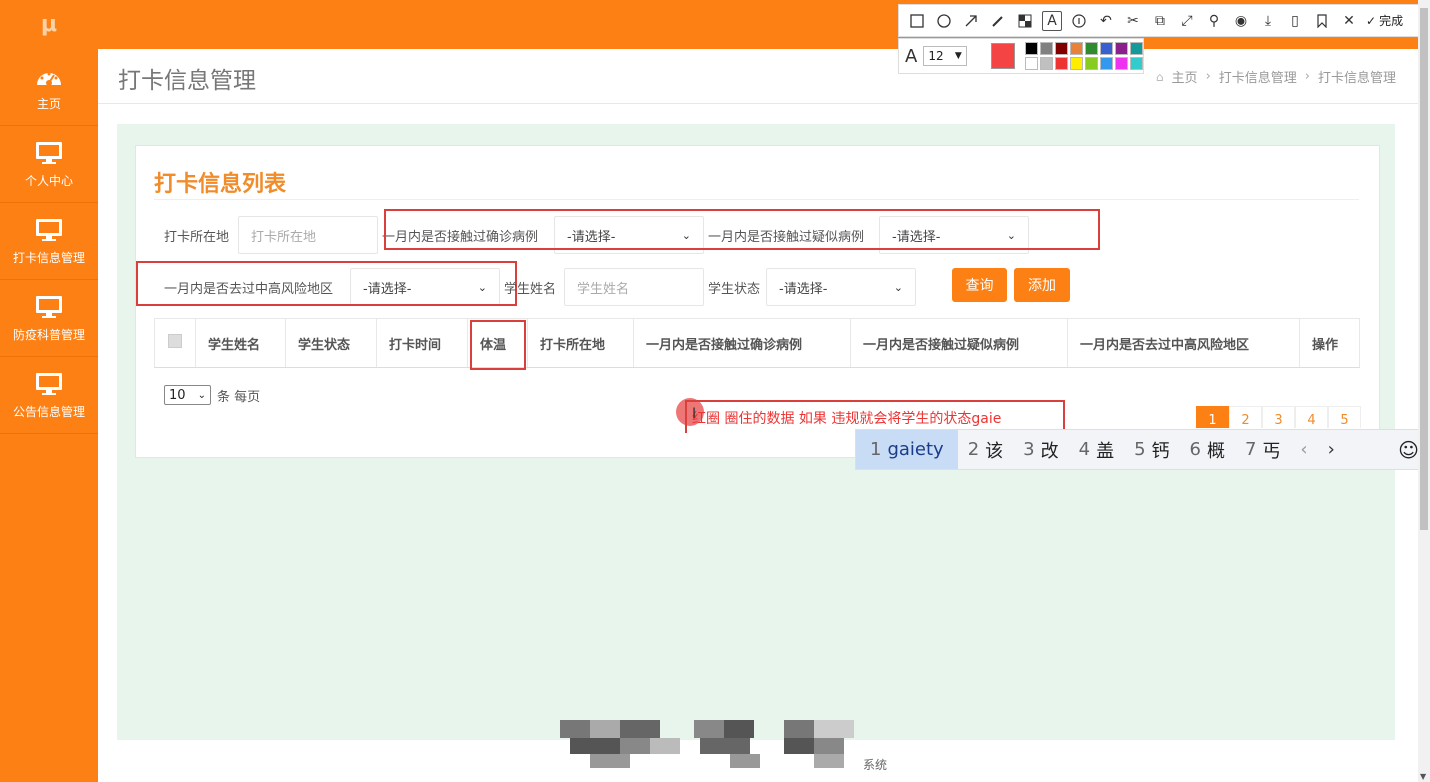 Image resolution: width=1430 pixels, height=782 pixels. I want to click on translate-icon: ⧉, so click(1160, 21).